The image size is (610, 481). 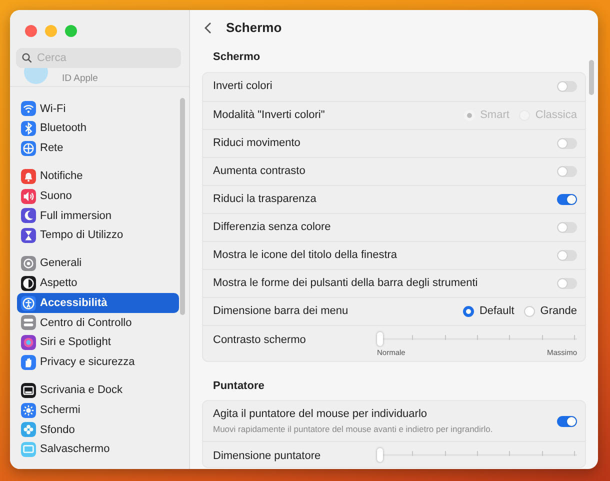 What do you see at coordinates (281, 311) in the screenshot?
I see `setting-label: Dimensione barra dei menu` at bounding box center [281, 311].